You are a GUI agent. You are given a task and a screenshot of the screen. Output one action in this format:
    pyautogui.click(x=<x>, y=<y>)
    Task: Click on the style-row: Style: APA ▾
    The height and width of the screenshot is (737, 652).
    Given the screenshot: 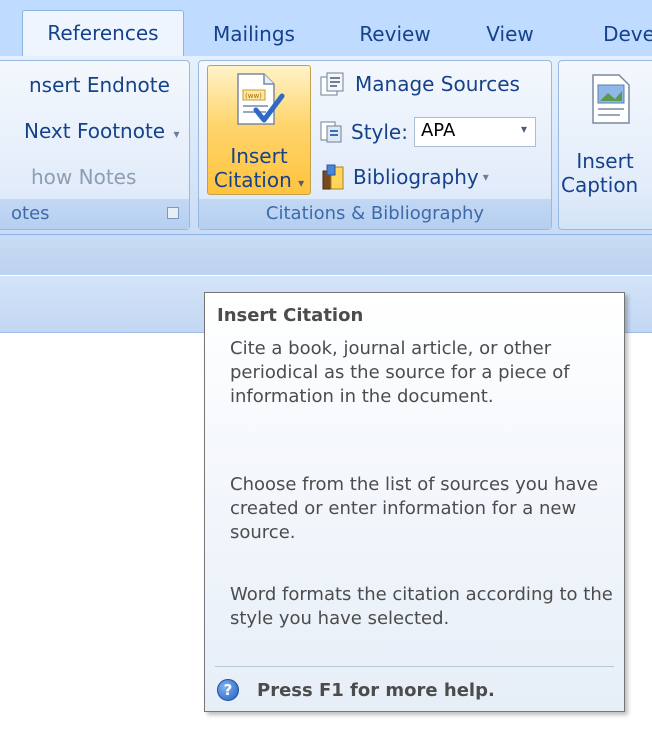 What is the action you would take?
    pyautogui.click(x=427, y=132)
    